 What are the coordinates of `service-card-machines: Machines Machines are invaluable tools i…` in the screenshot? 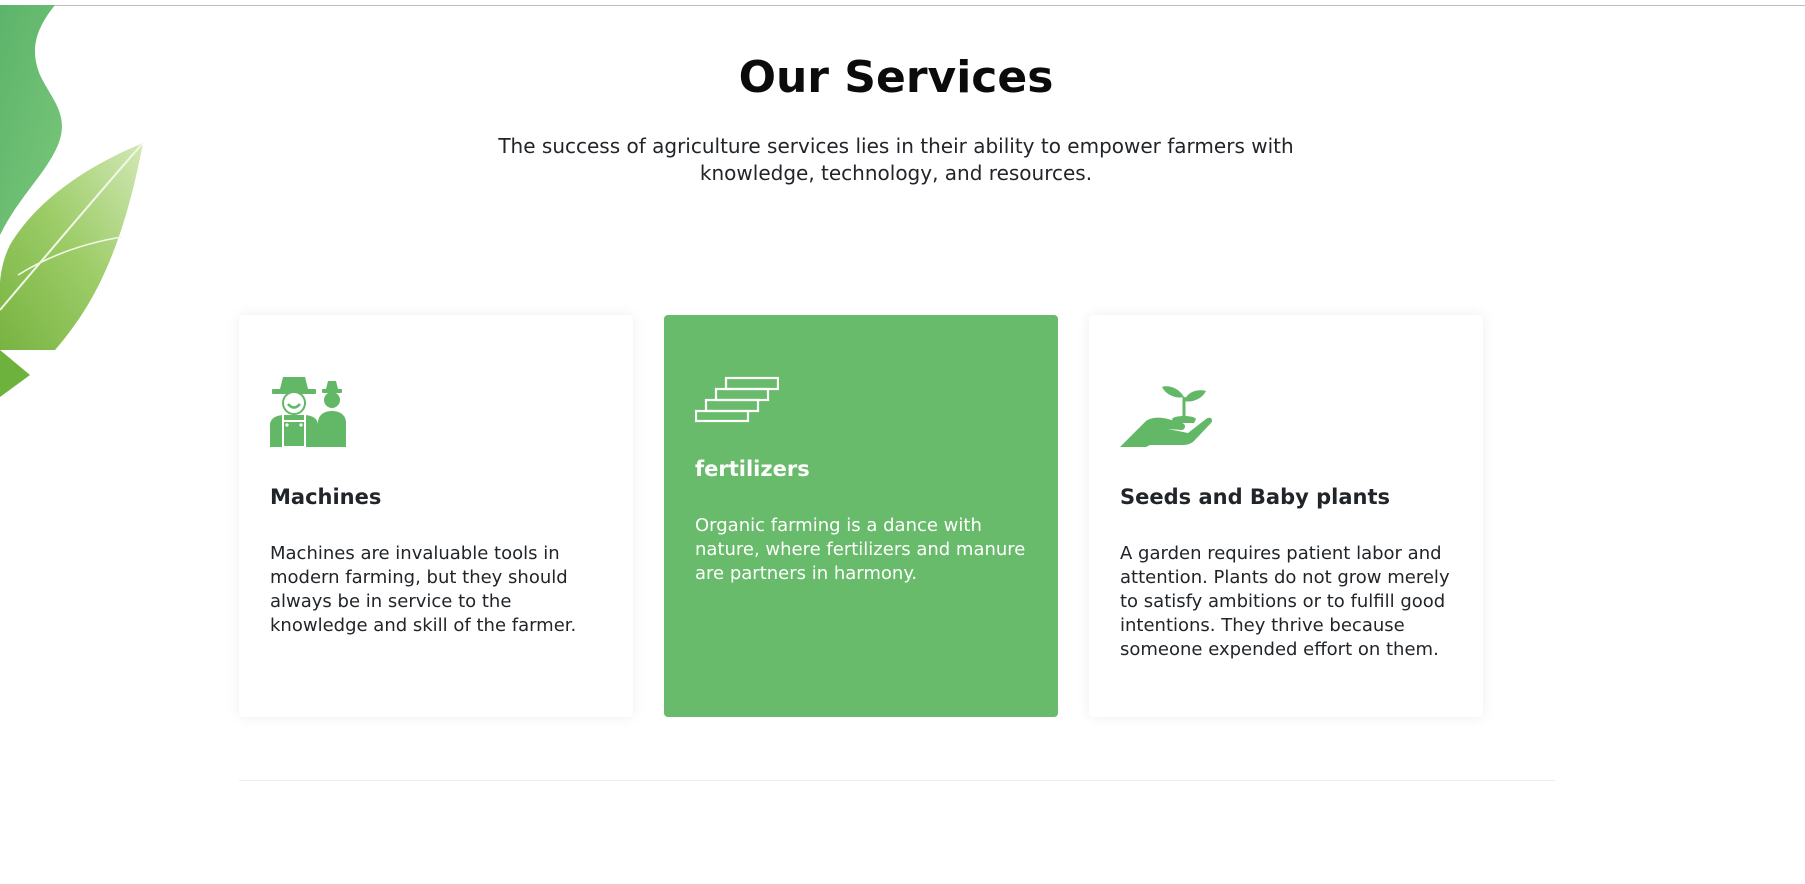 It's located at (436, 516).